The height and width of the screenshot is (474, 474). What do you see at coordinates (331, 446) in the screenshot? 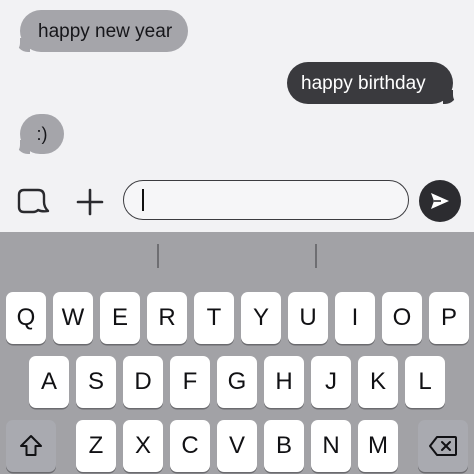
I see `key-n: N` at bounding box center [331, 446].